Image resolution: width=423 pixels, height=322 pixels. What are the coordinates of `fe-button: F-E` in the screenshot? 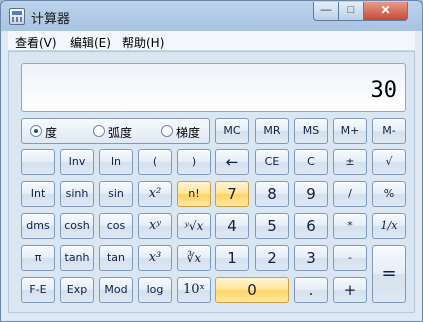 It's located at (38, 290).